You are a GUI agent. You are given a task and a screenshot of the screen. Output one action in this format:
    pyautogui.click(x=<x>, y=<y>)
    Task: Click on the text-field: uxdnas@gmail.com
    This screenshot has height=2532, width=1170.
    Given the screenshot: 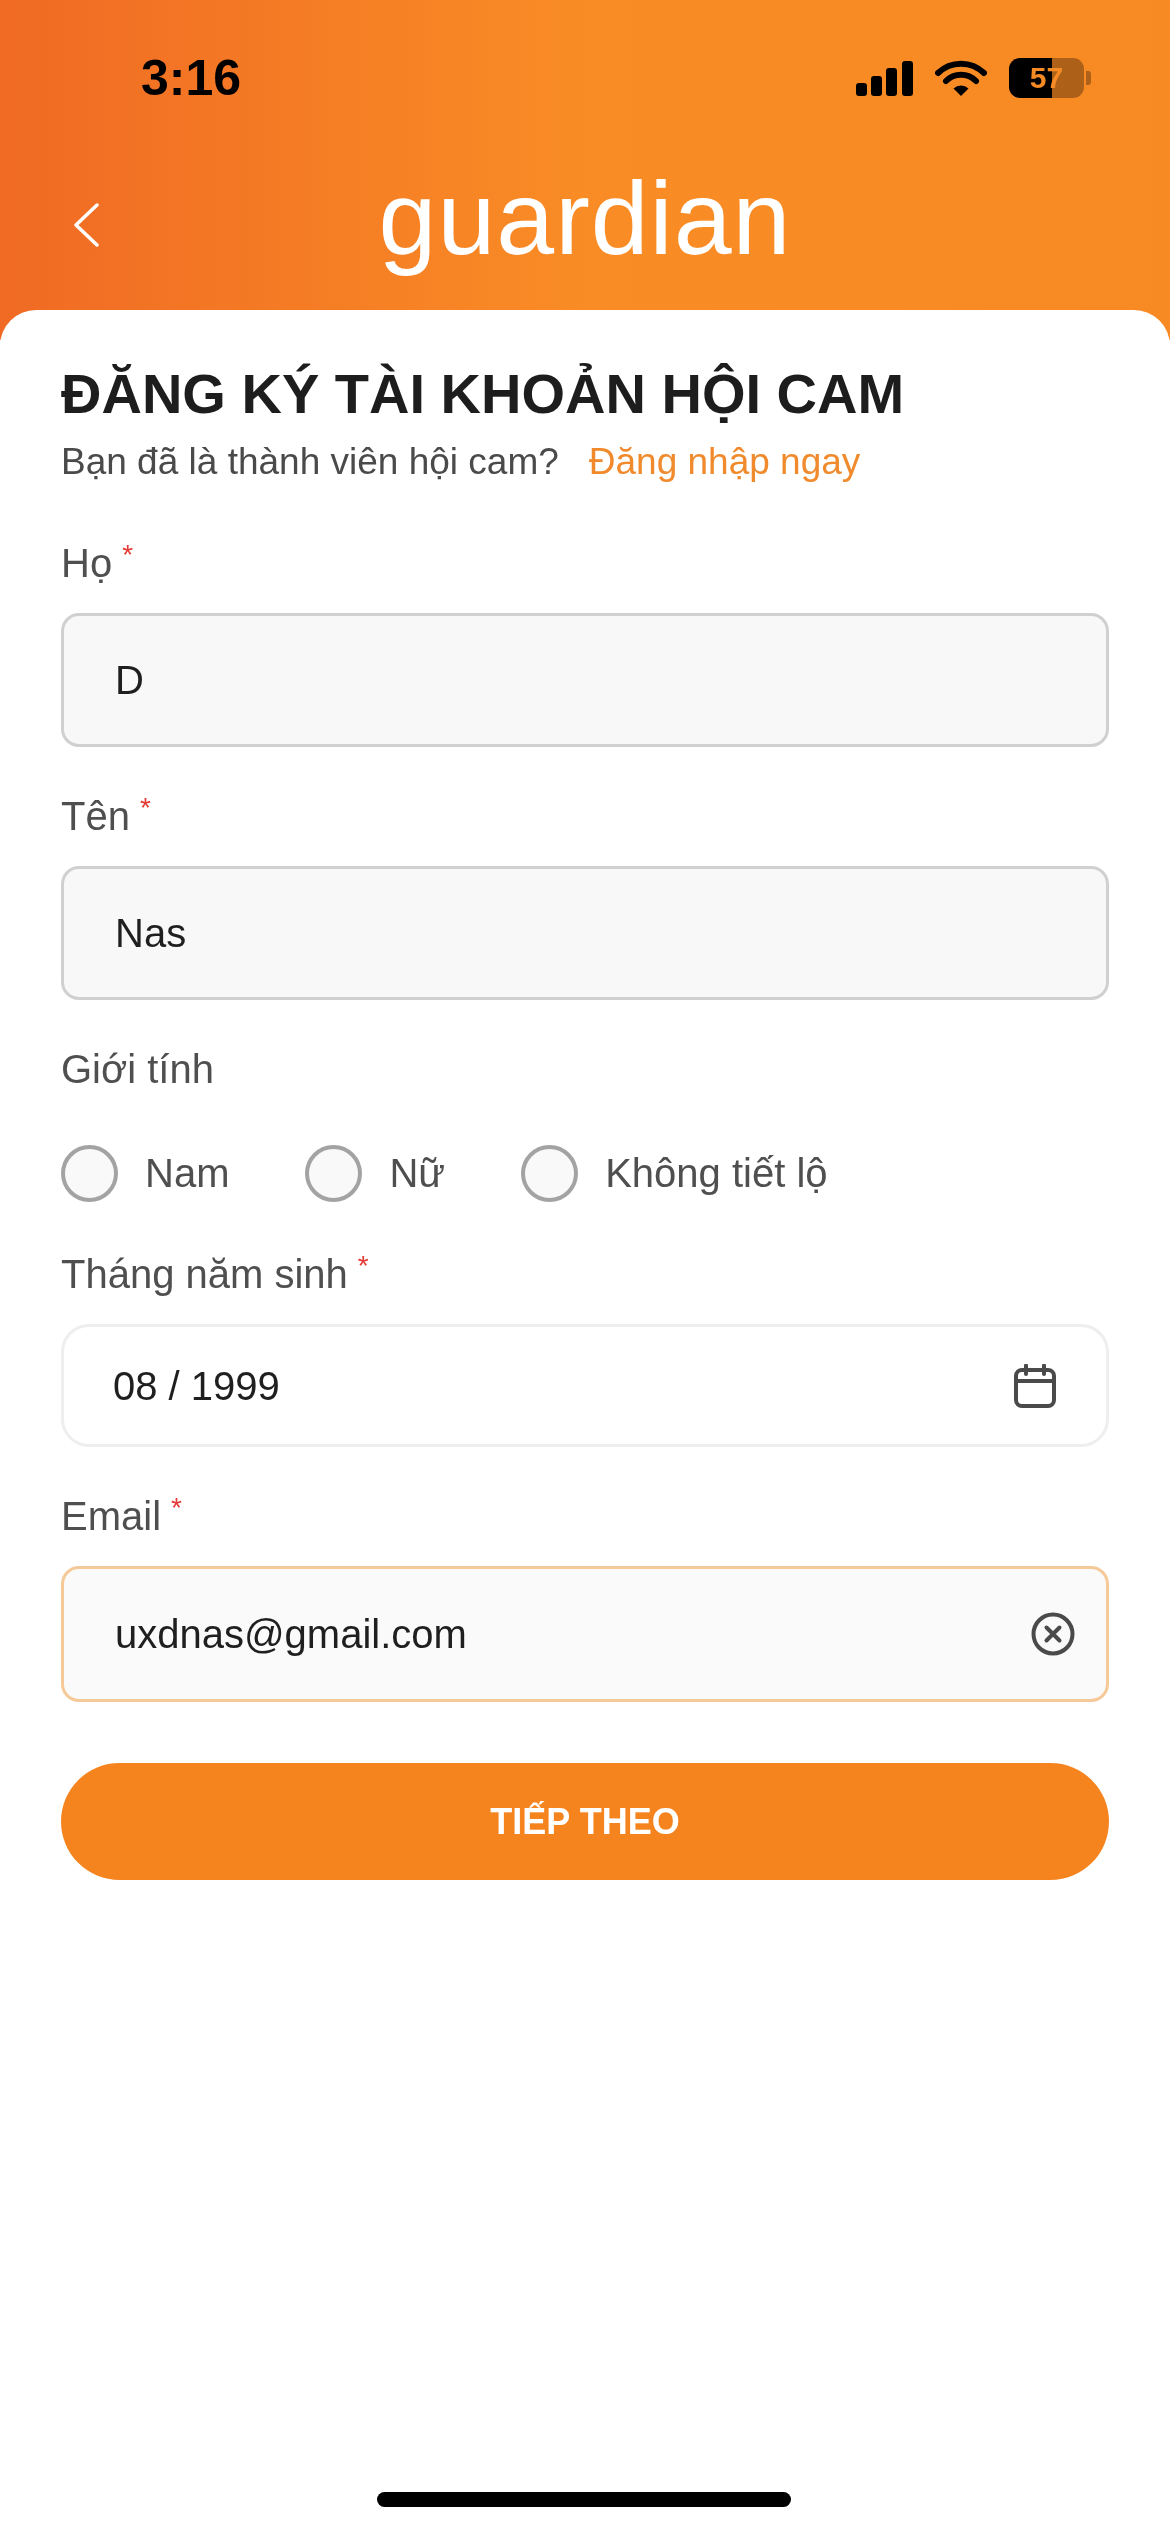 What is the action you would take?
    pyautogui.click(x=585, y=1634)
    